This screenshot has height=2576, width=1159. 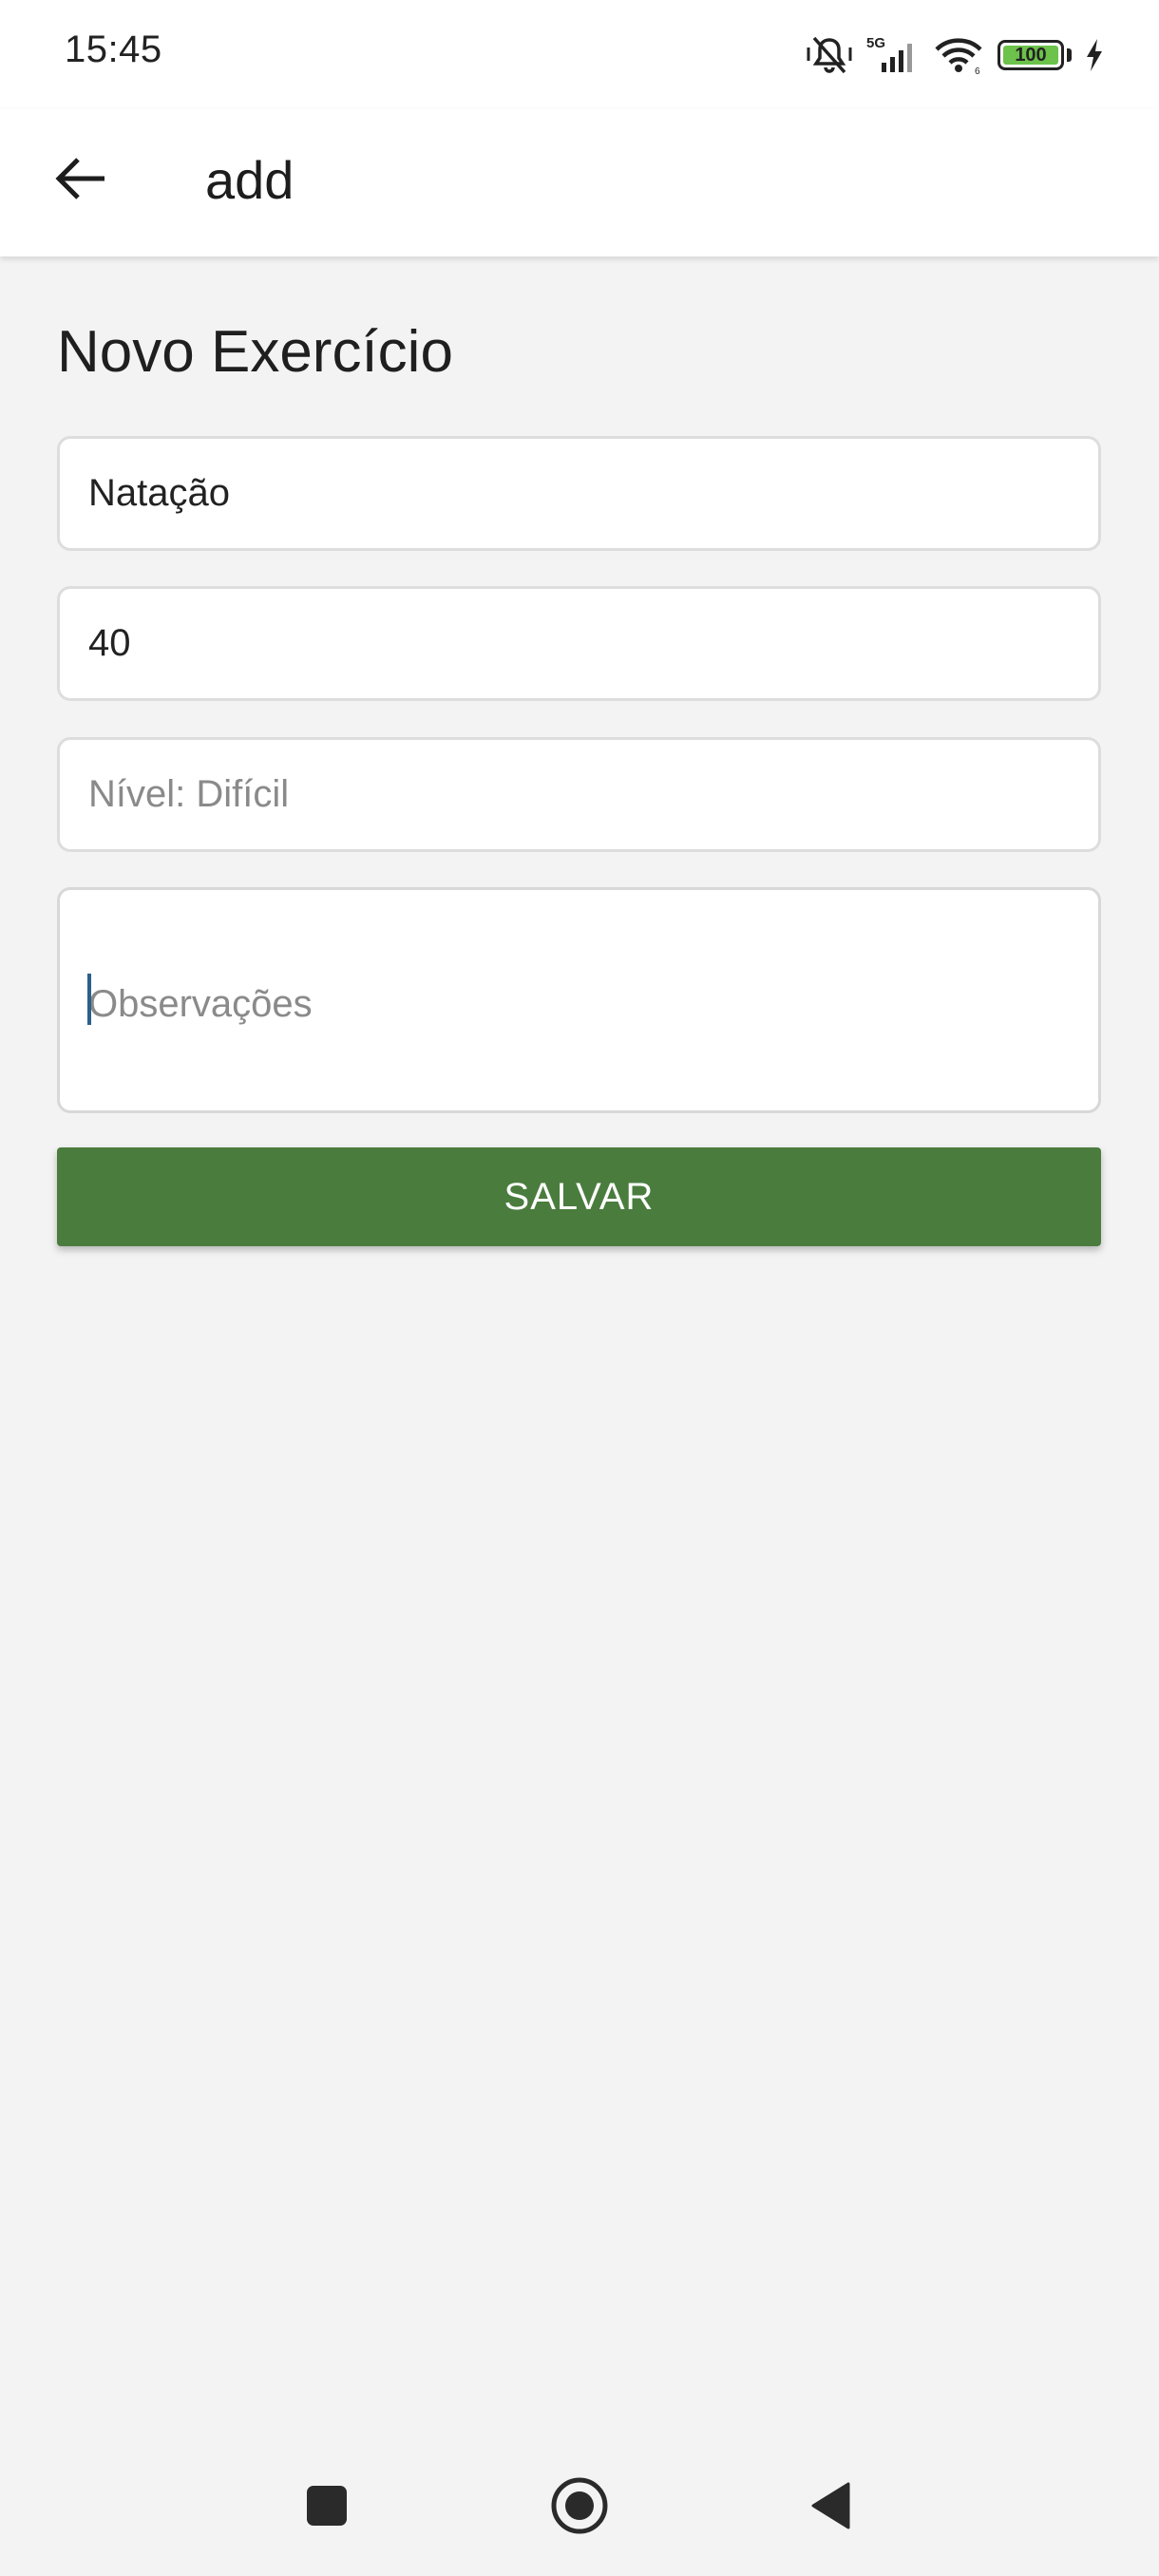 I want to click on home-button, so click(x=580, y=2508).